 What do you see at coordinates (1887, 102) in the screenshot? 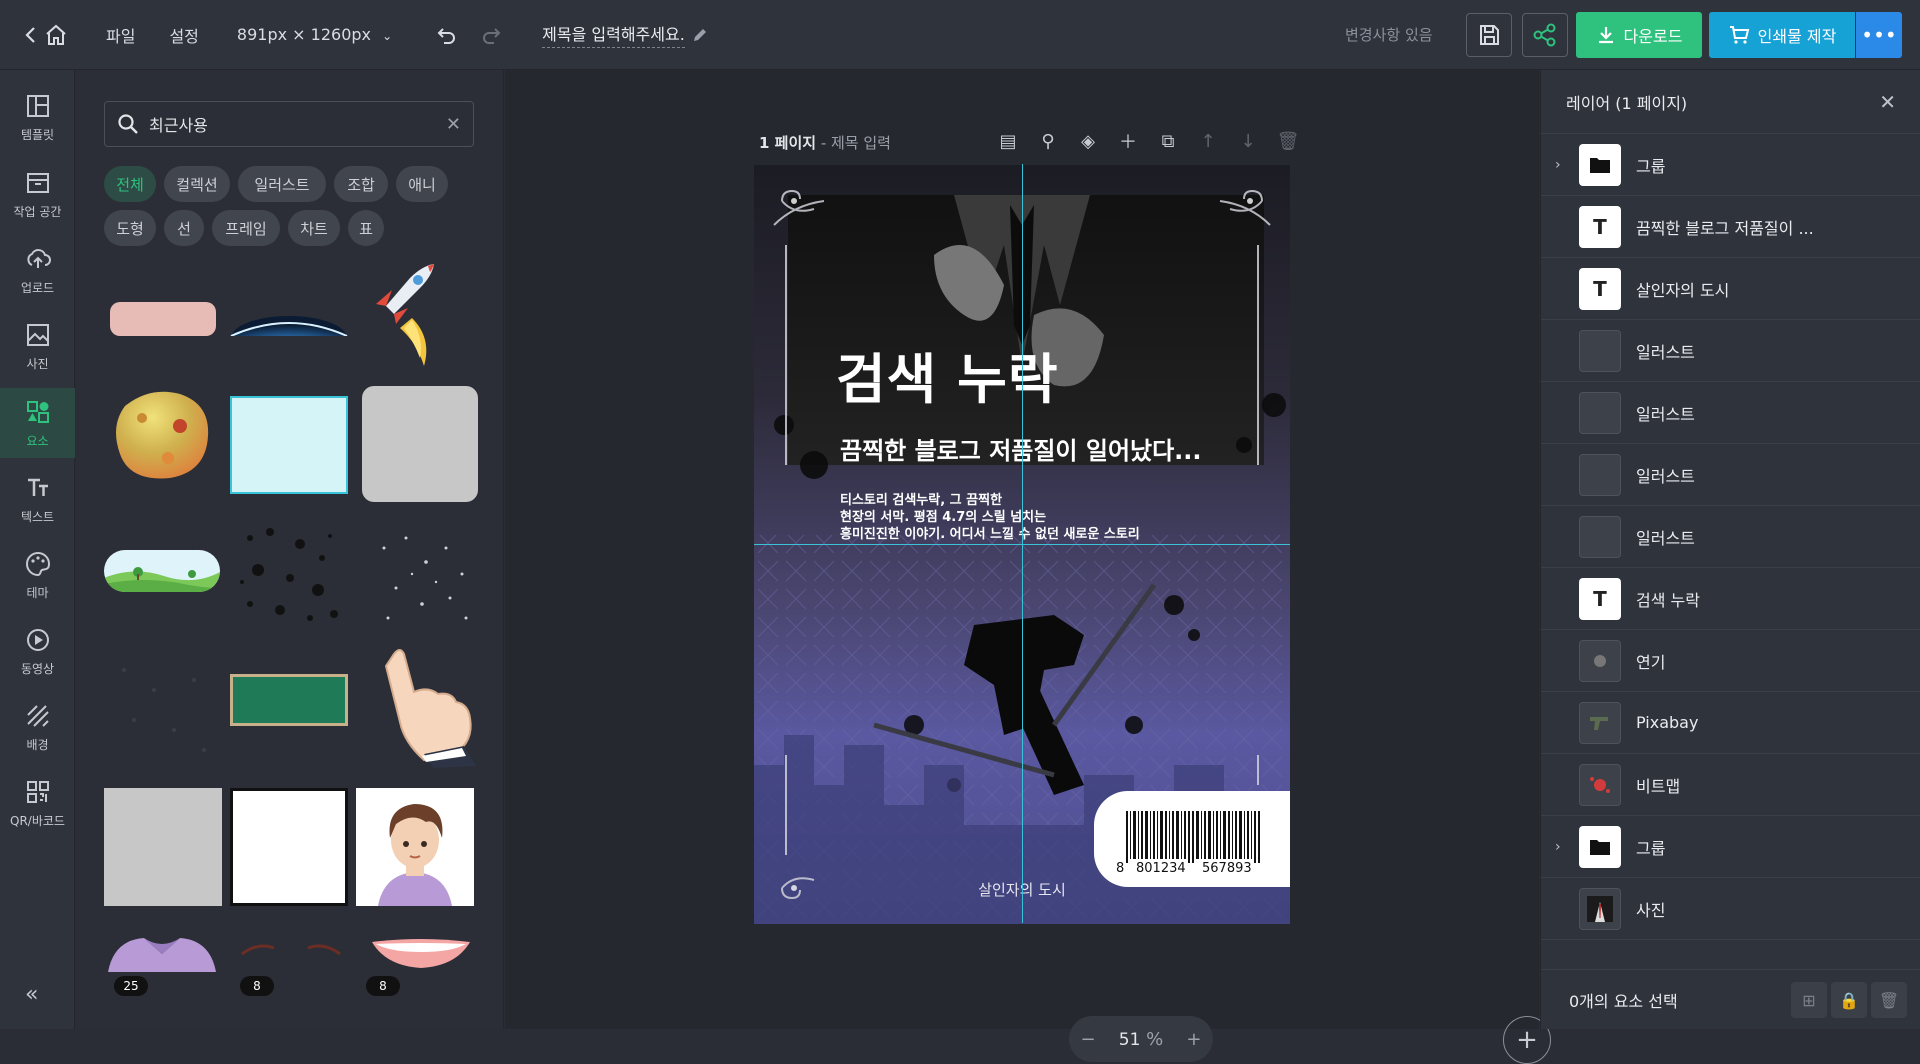
I see `close-icon: ✕` at bounding box center [1887, 102].